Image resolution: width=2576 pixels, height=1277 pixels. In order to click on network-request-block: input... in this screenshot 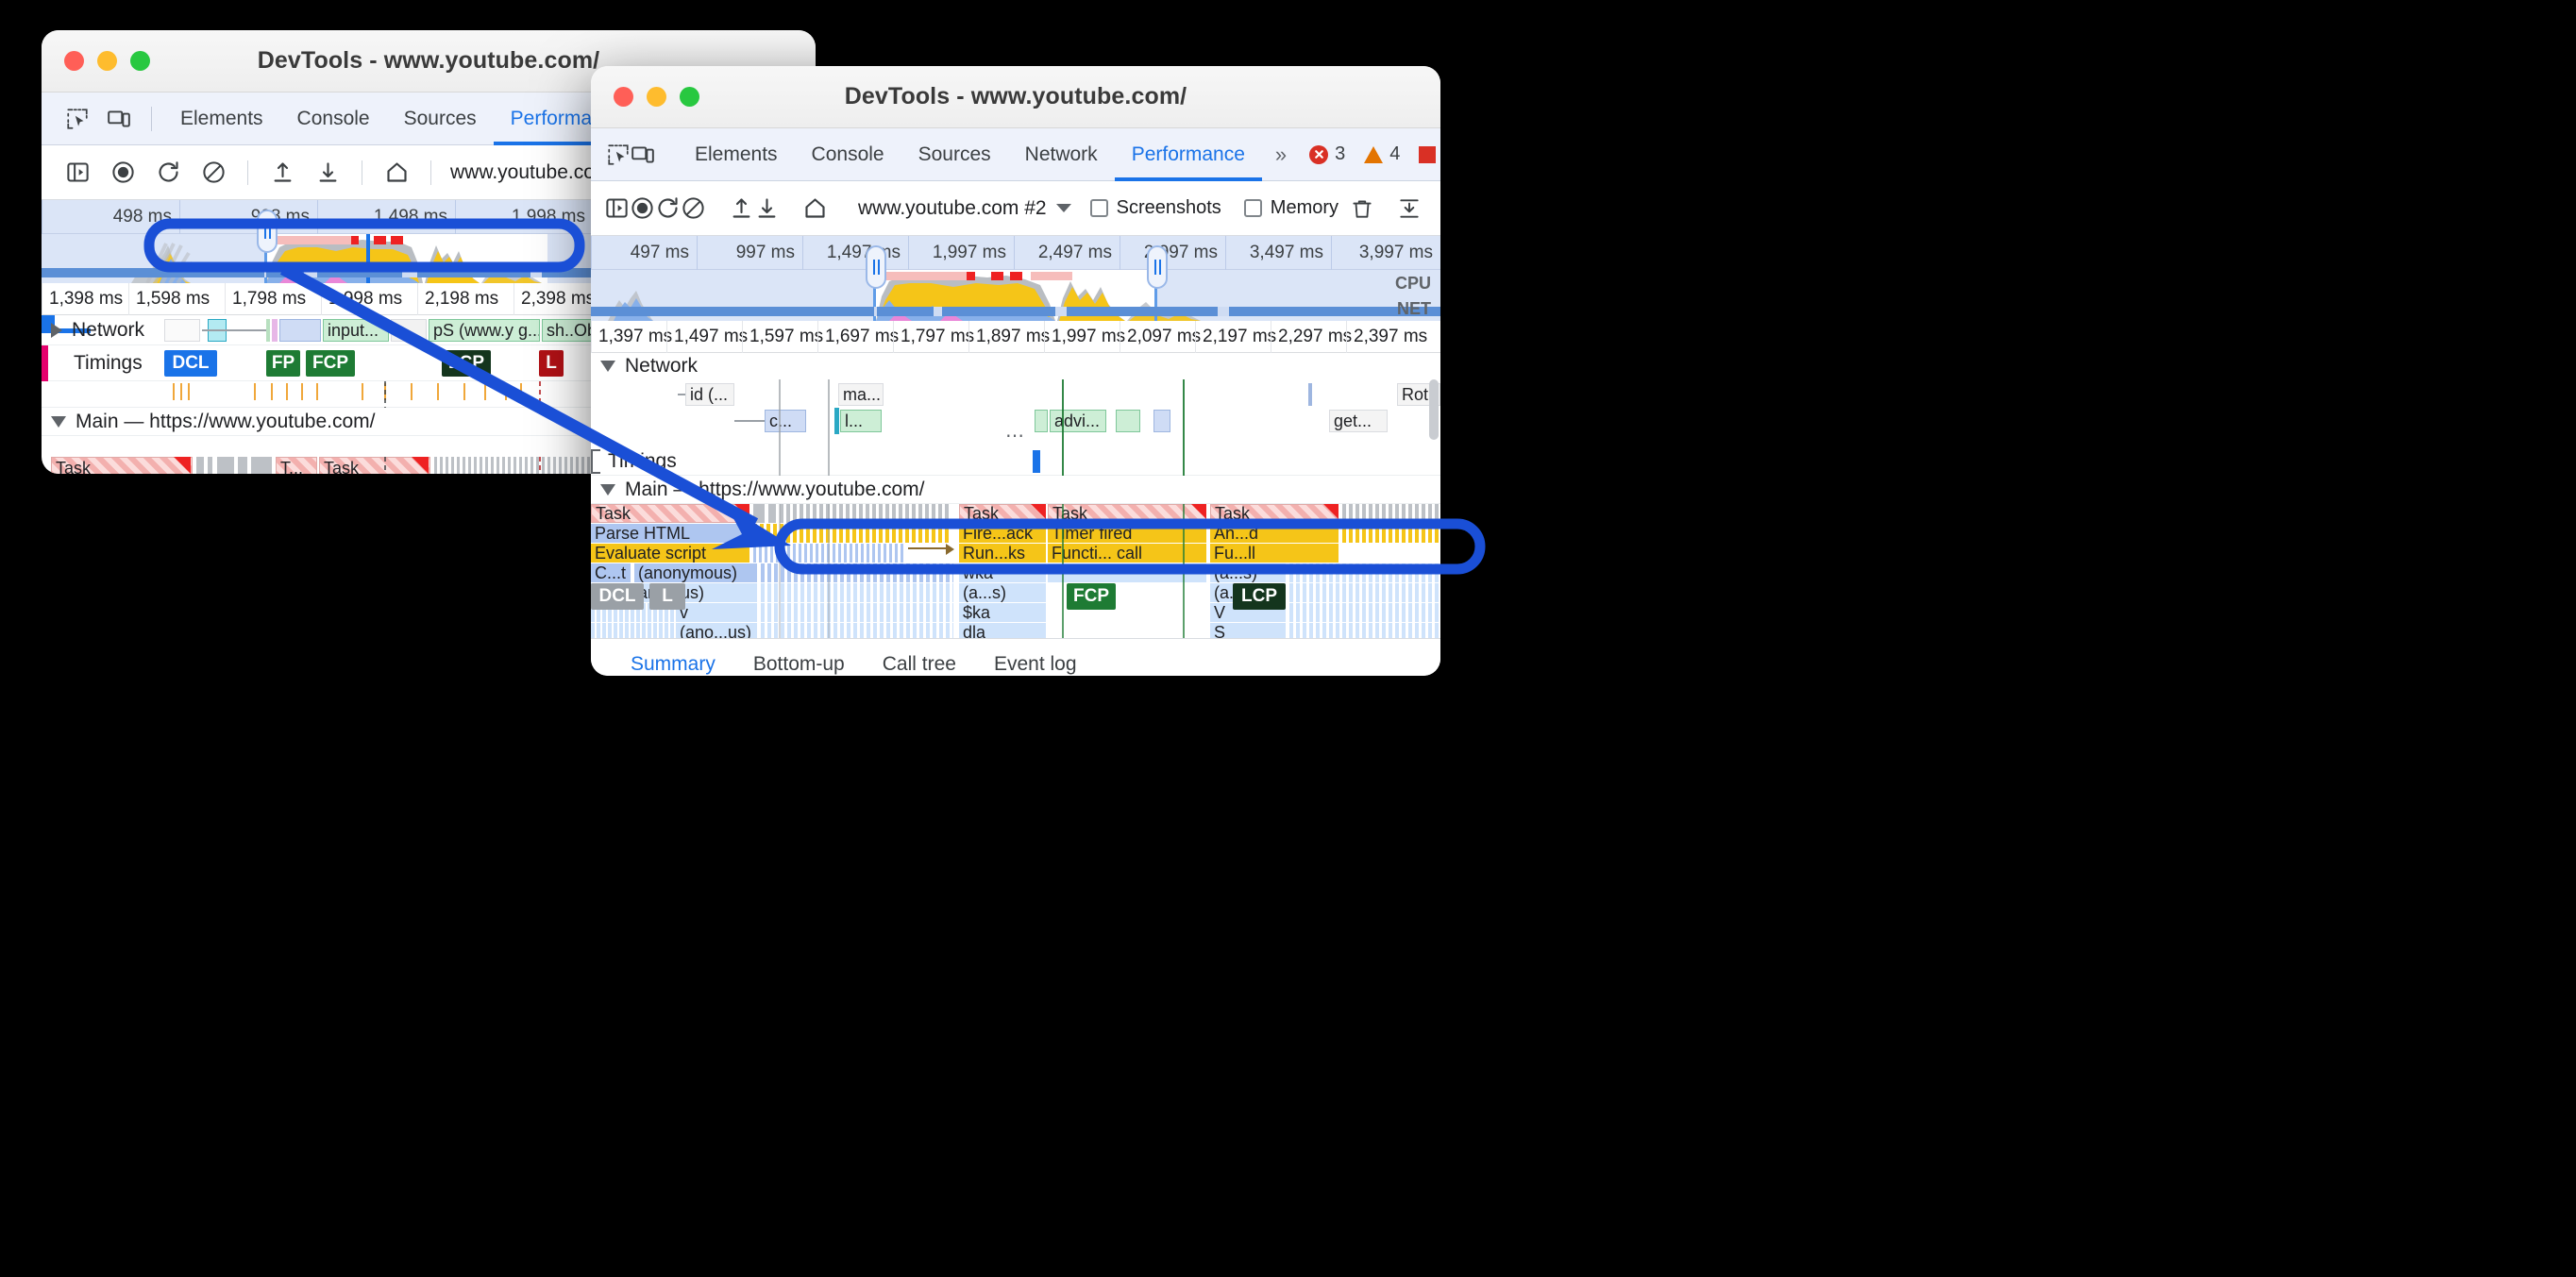, I will do `click(356, 330)`.